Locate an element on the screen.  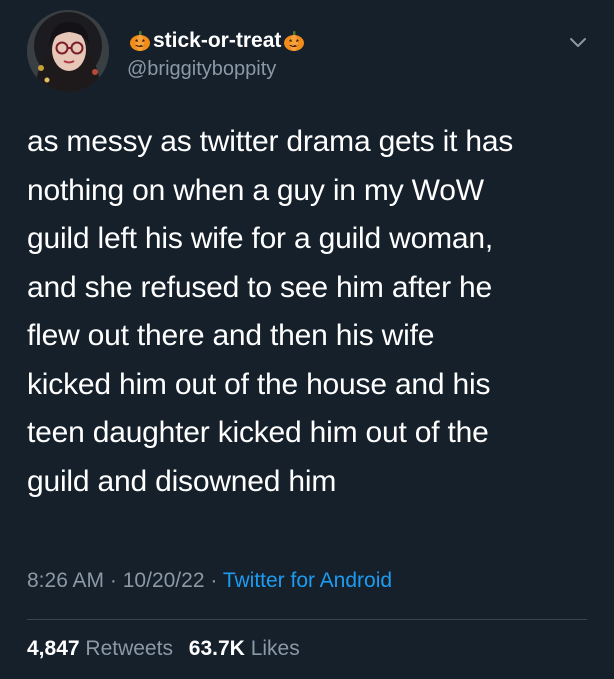
retweets-label: Retweets is located at coordinates (129, 648).